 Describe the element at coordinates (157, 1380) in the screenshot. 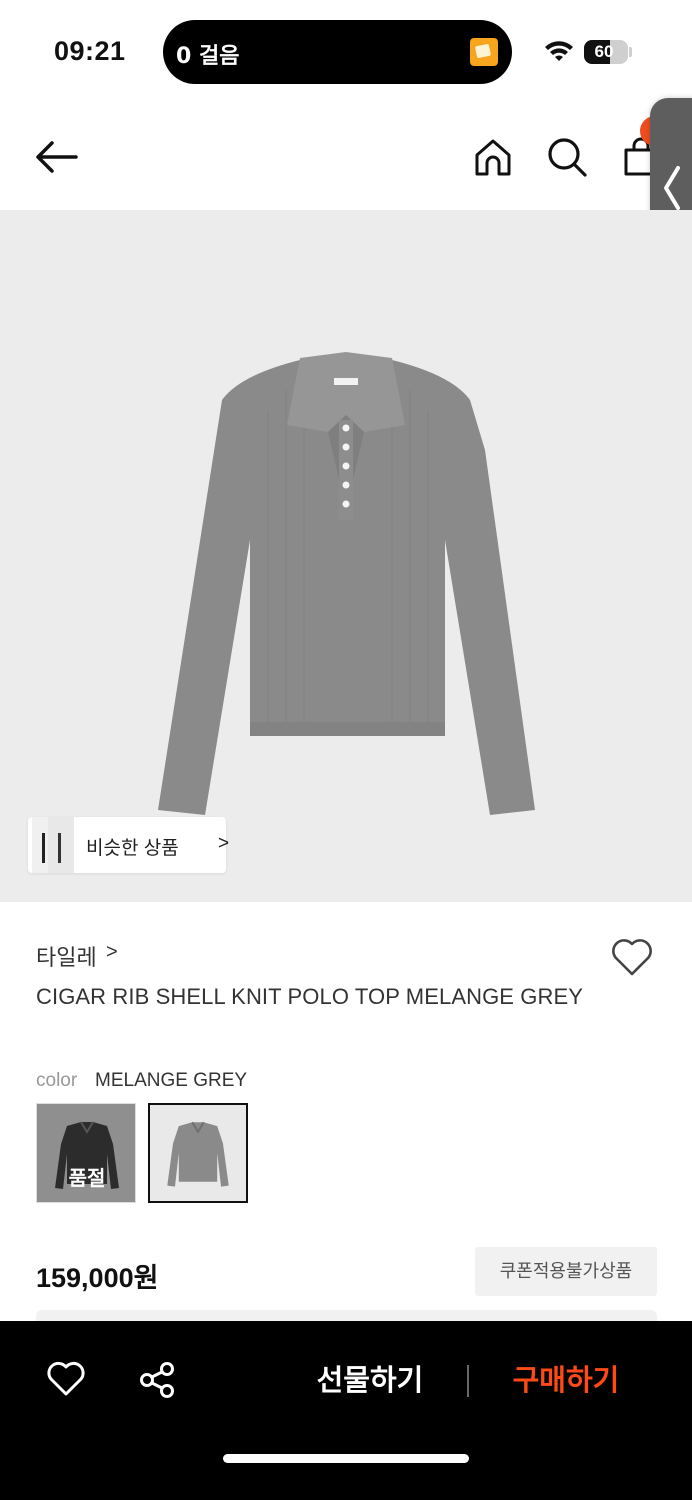

I see `share-icon` at that location.